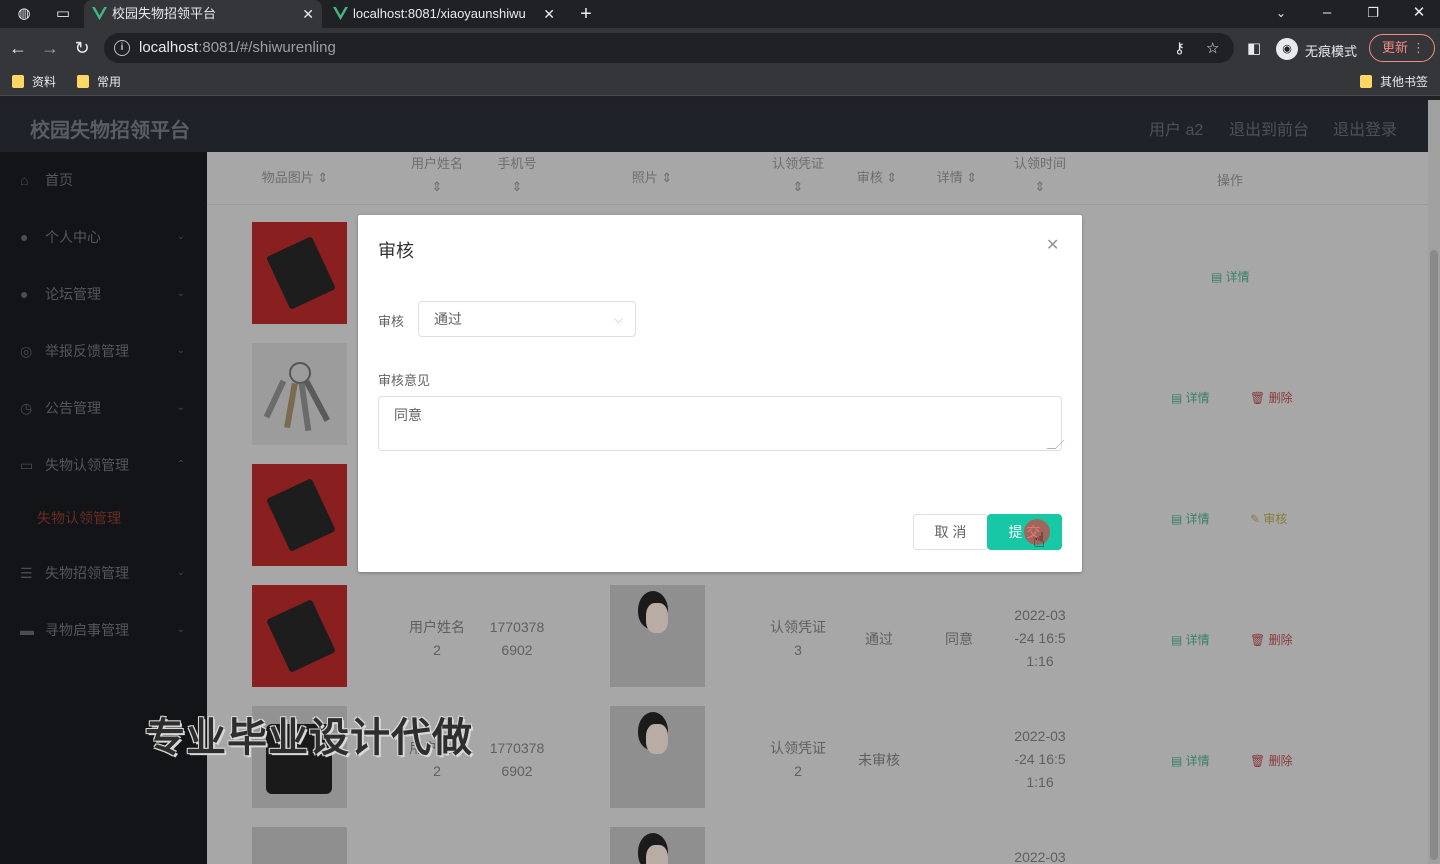  I want to click on header-phone: 手机号 ⇕, so click(517, 175).